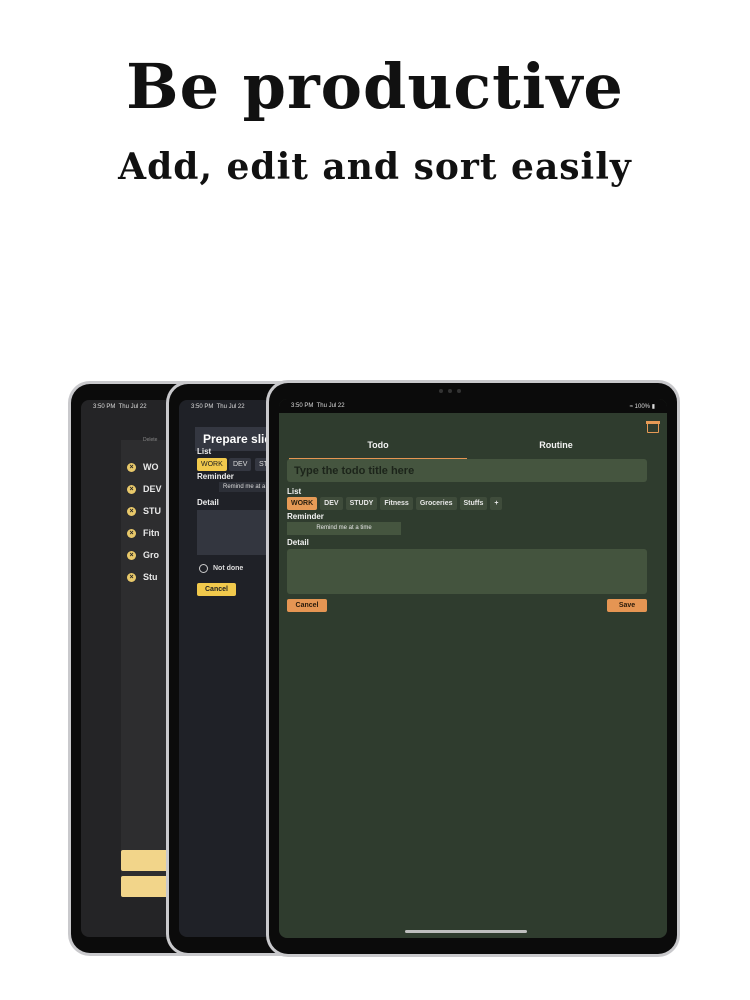  What do you see at coordinates (375, 86) in the screenshot?
I see `headline: Be productive` at bounding box center [375, 86].